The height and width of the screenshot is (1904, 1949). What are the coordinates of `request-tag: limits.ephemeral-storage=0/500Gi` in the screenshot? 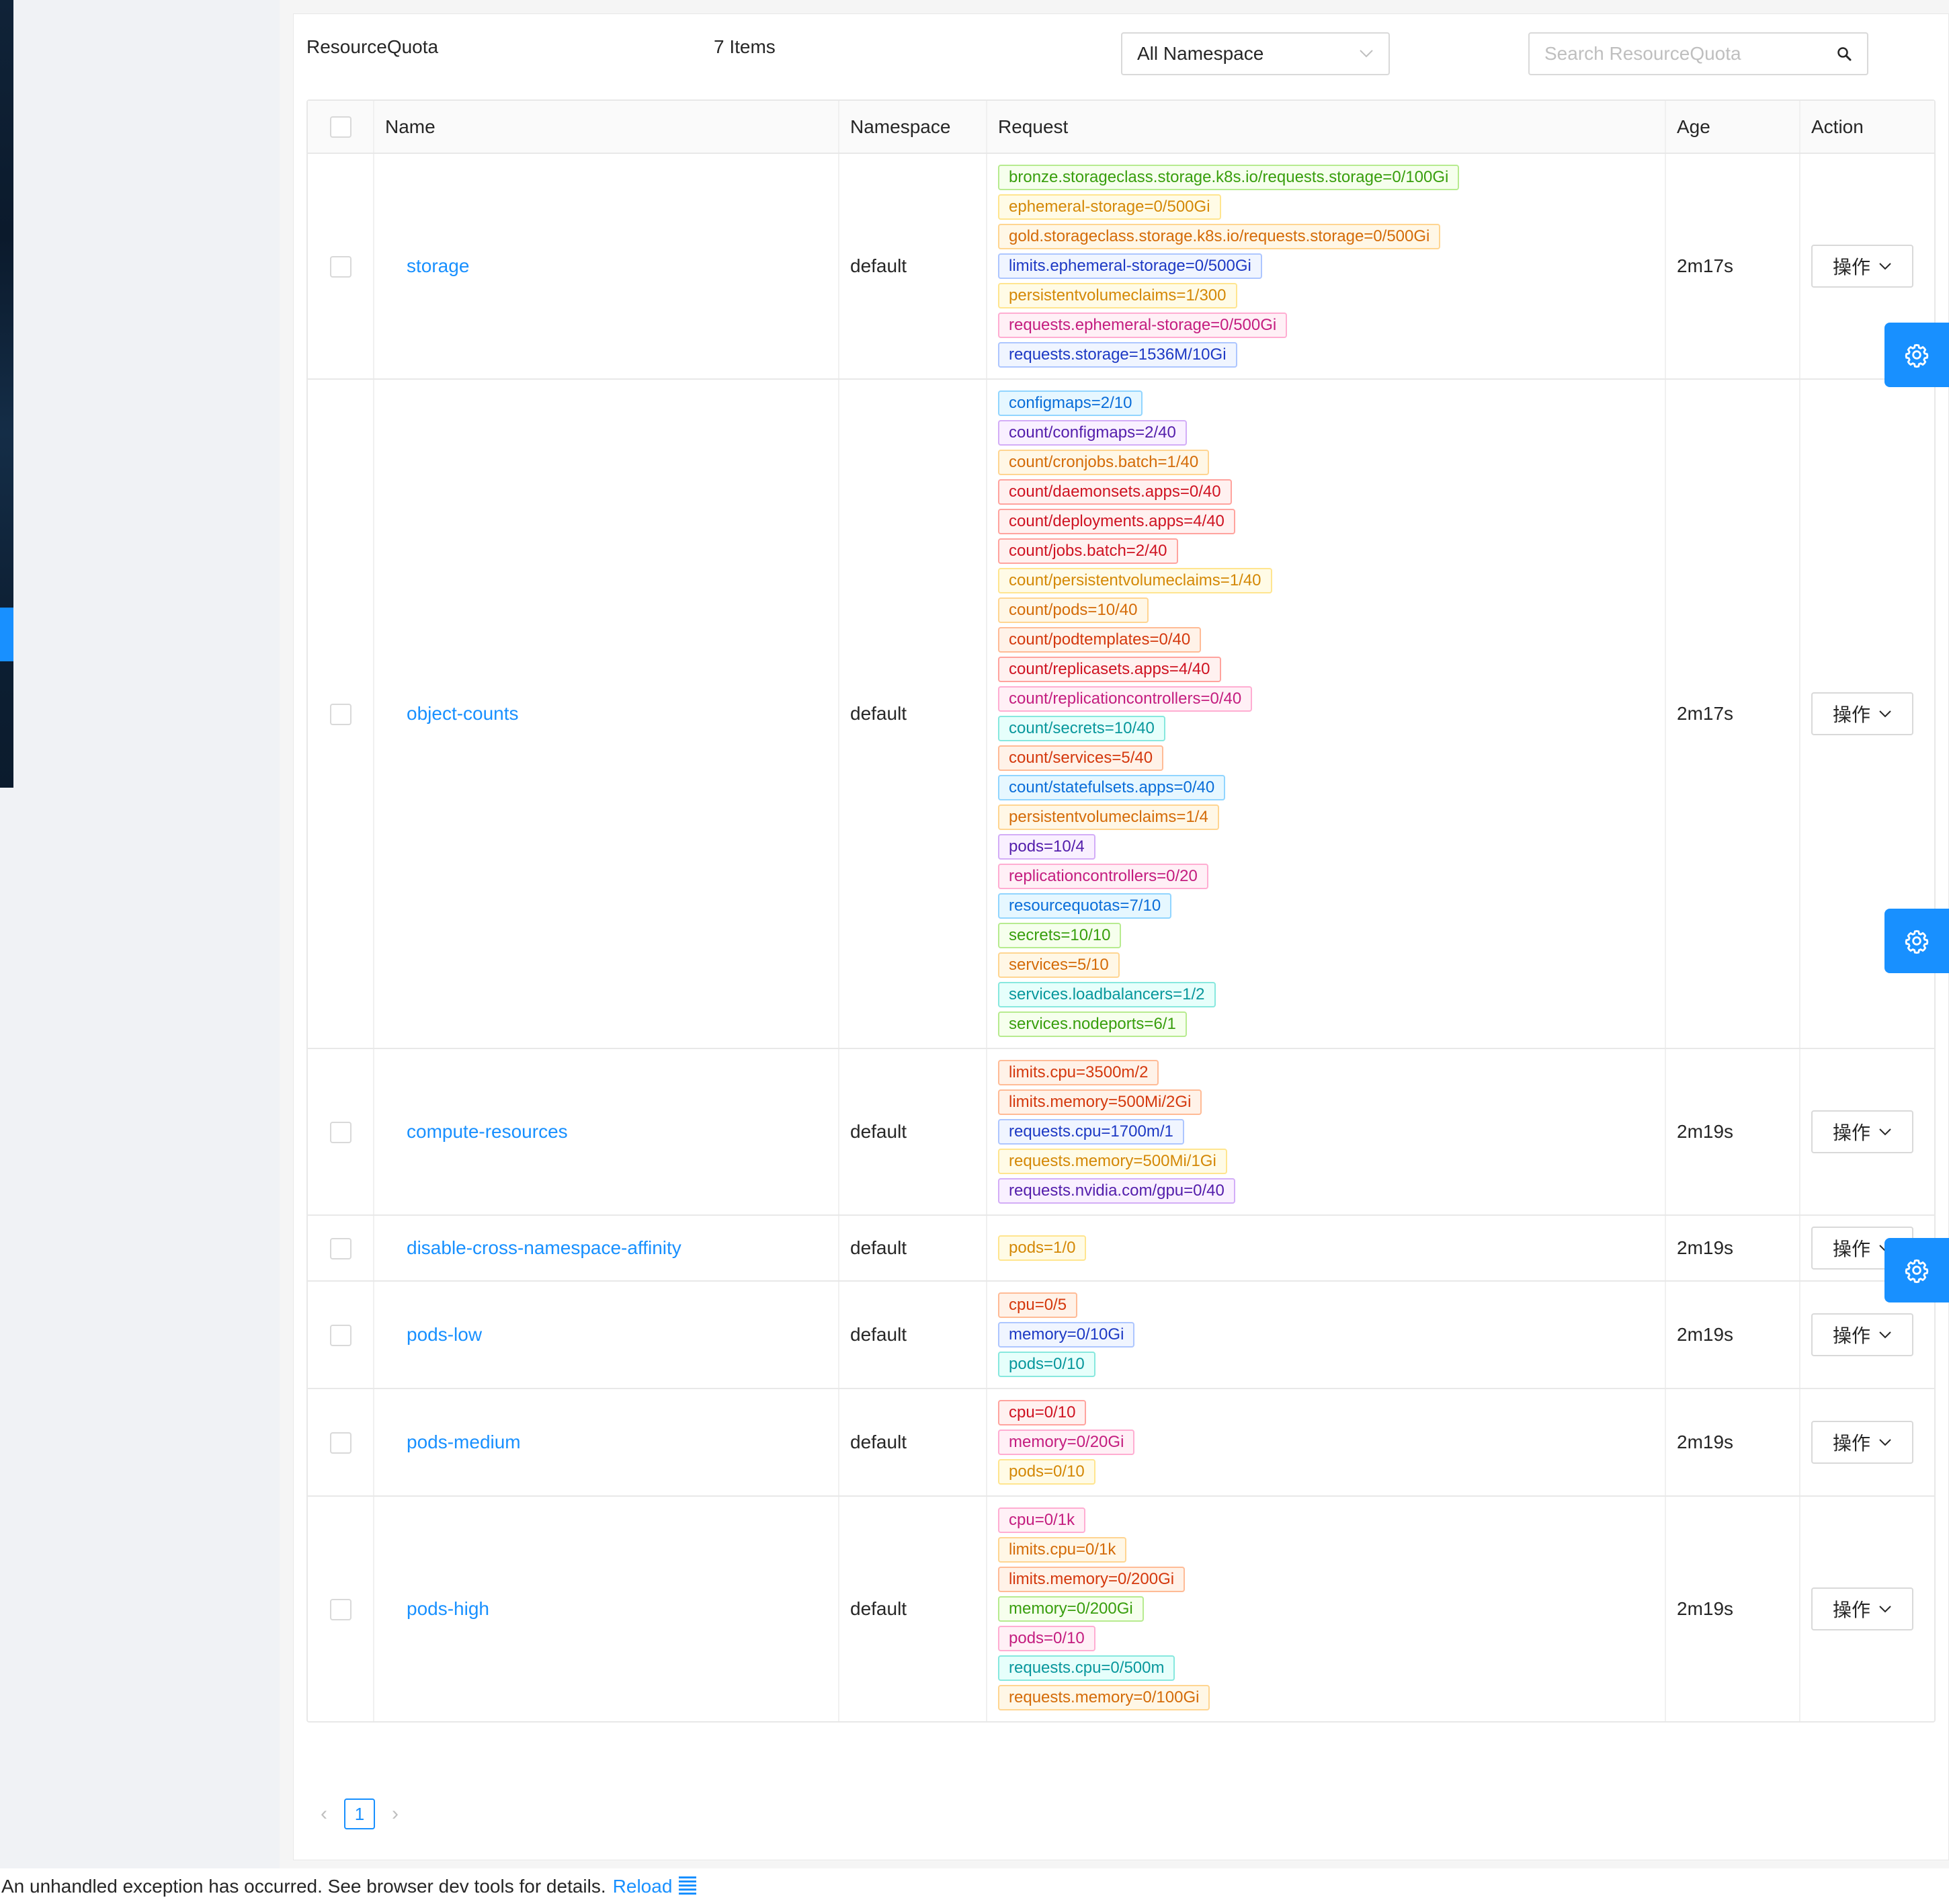 It's located at (1130, 266).